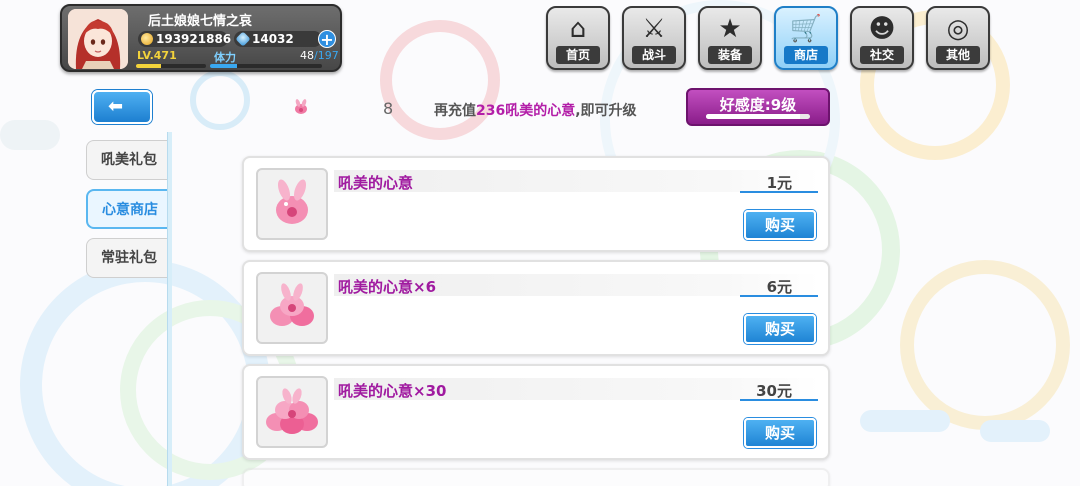 The image size is (1080, 486). Describe the element at coordinates (958, 55) in the screenshot. I see `nav-other-label: 其他` at that location.